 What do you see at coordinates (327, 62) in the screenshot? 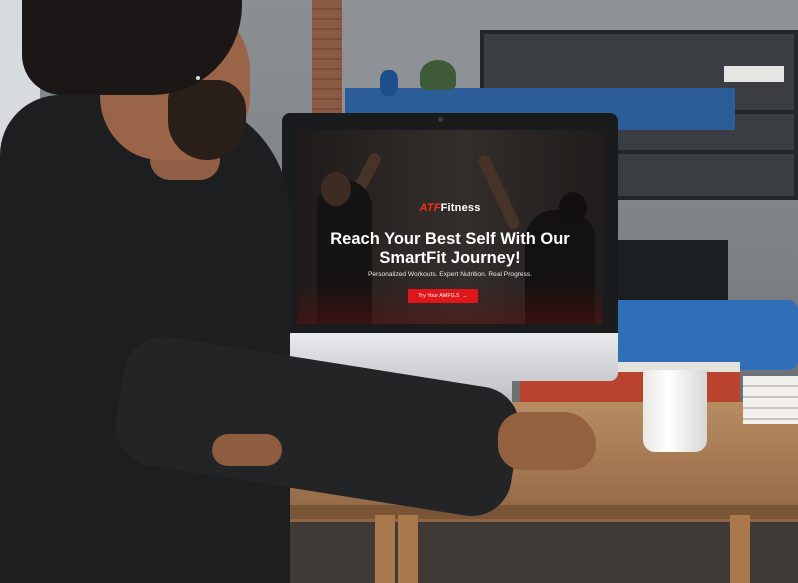
I see `brick-pillar` at bounding box center [327, 62].